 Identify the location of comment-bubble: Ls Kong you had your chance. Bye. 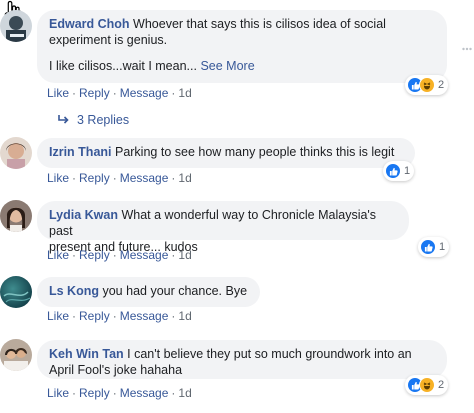
(148, 292).